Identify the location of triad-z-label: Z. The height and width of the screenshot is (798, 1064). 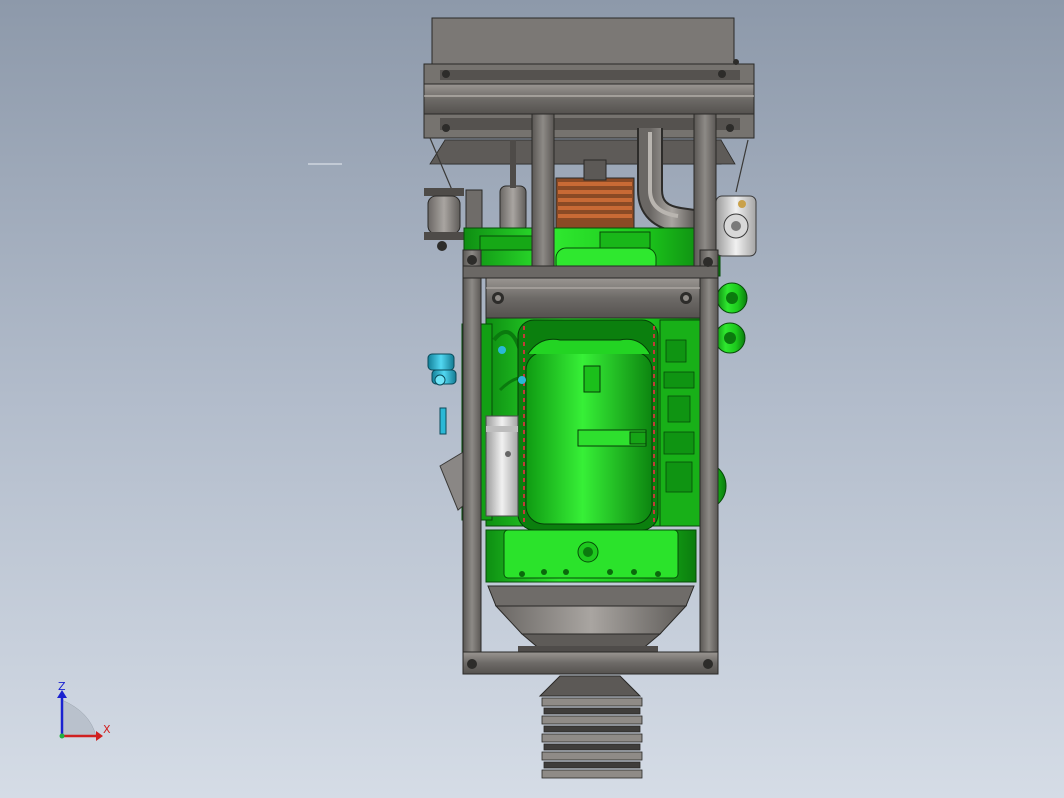
(62, 686).